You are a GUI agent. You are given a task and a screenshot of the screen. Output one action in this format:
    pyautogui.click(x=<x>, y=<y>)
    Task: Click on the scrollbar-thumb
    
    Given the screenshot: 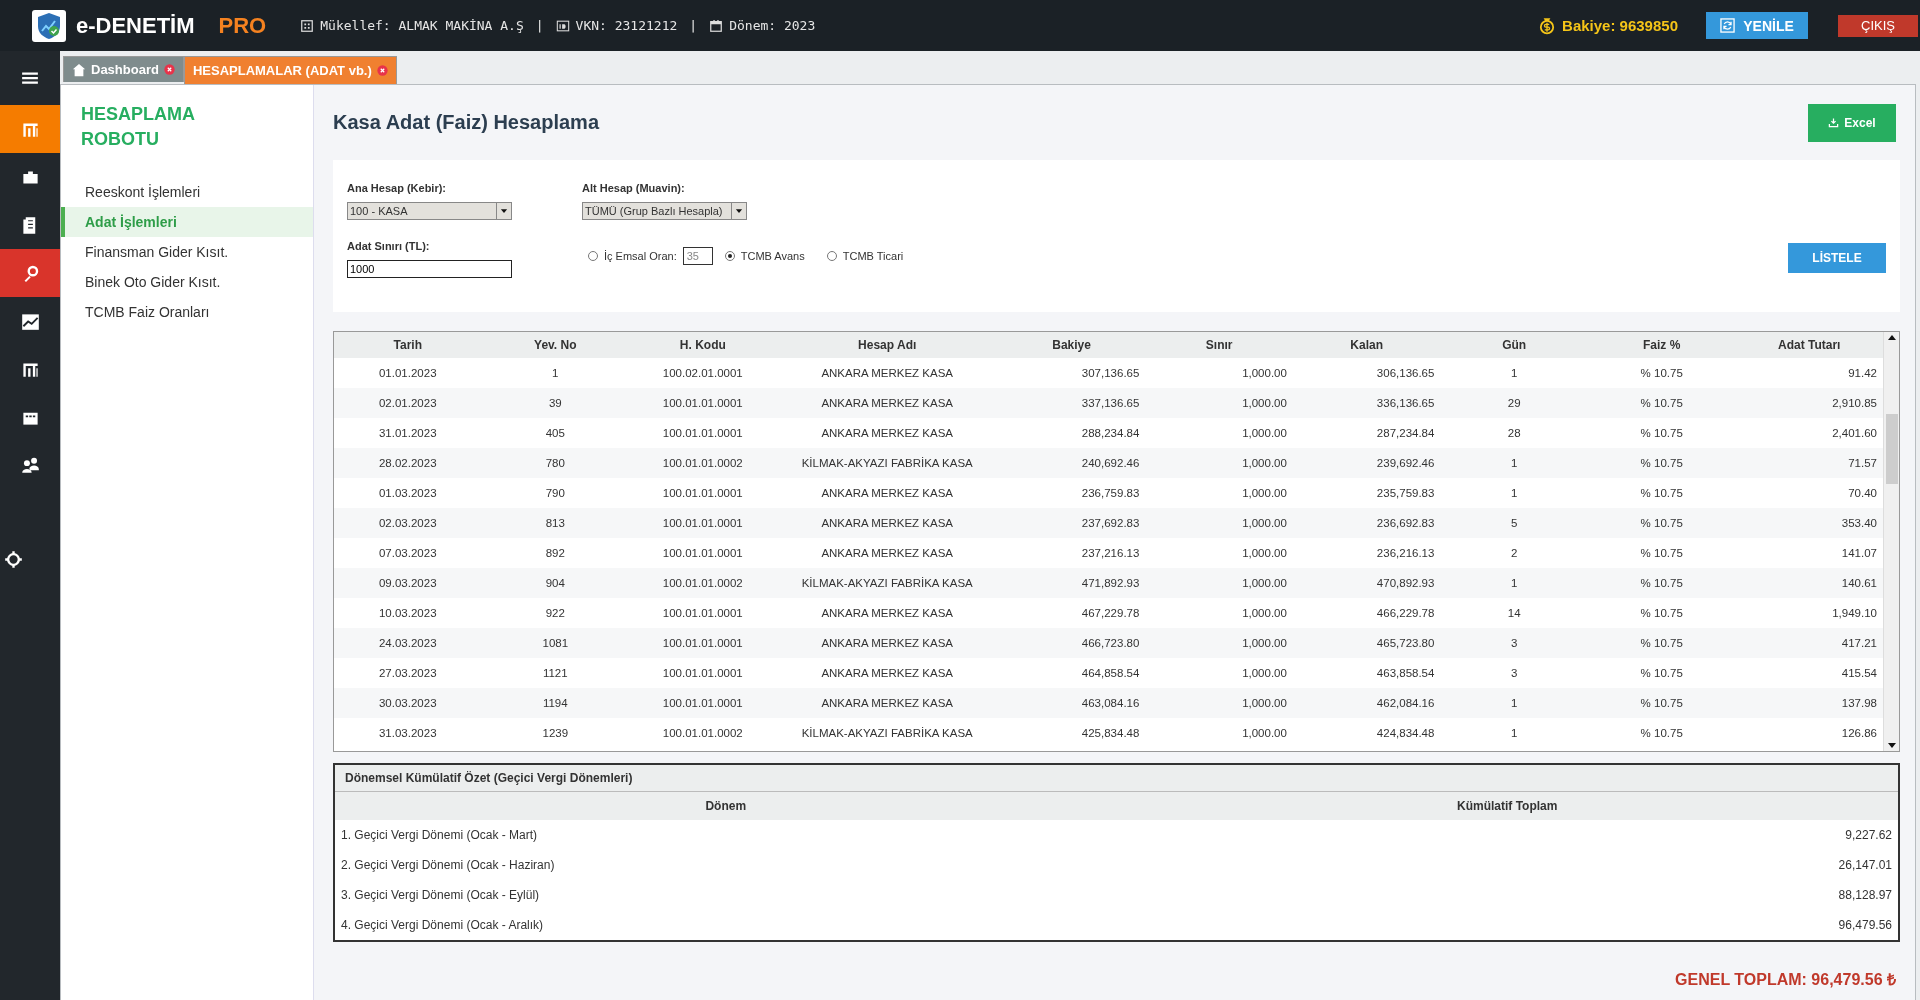 What is the action you would take?
    pyautogui.click(x=1891, y=449)
    